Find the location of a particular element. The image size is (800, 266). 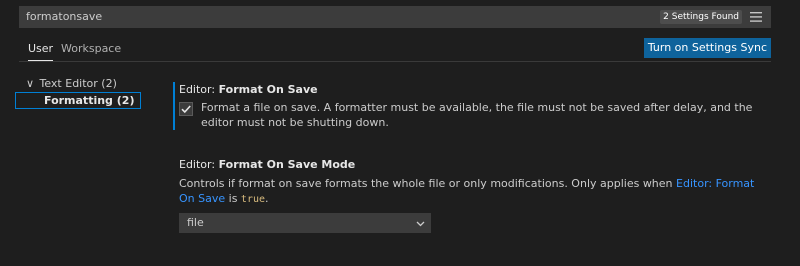

tab-user: User is located at coordinates (41, 49).